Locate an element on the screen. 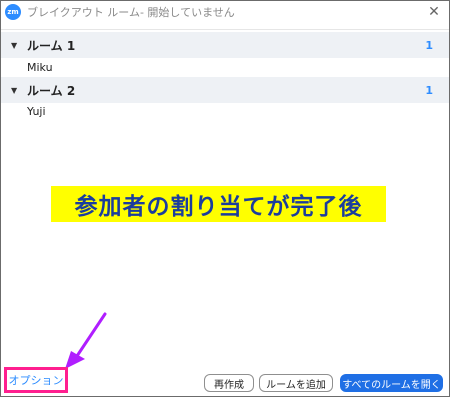 This screenshot has height=397, width=450. options-link: オプション is located at coordinates (36, 380).